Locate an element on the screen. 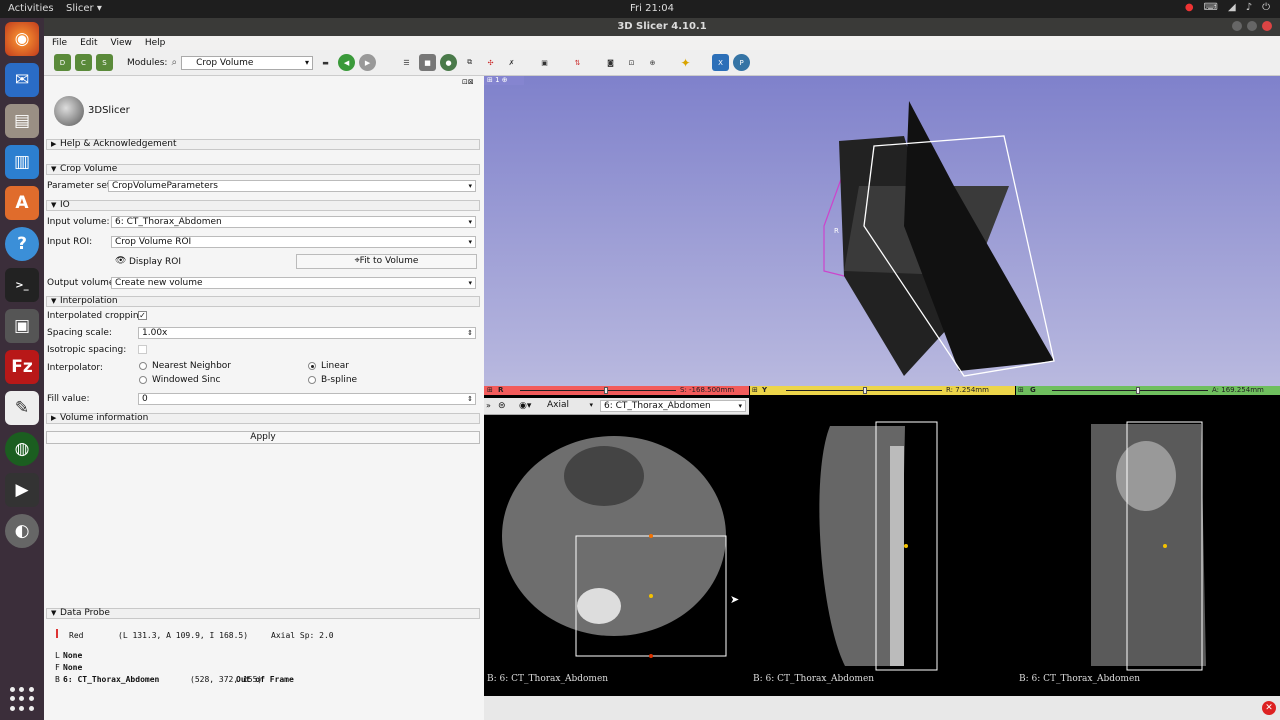 This screenshot has width=1280, height=720. eye-icon: 👁 is located at coordinates (120, 261).